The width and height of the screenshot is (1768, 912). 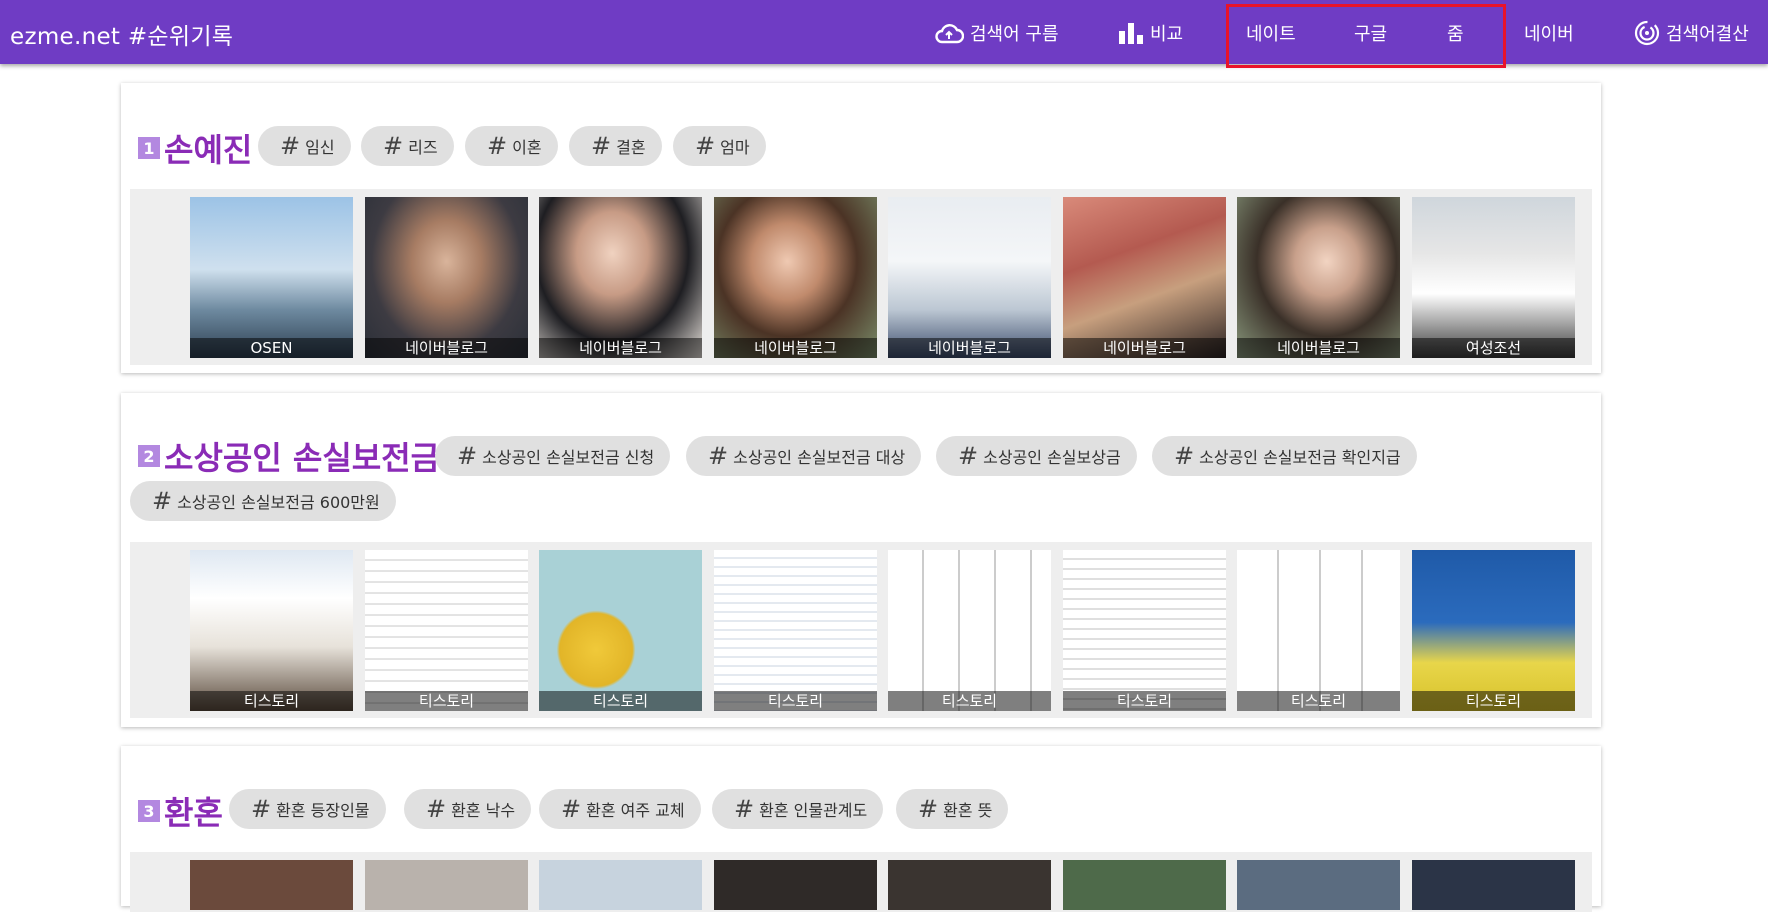 I want to click on nav-compare-label: 비교, so click(x=1167, y=34).